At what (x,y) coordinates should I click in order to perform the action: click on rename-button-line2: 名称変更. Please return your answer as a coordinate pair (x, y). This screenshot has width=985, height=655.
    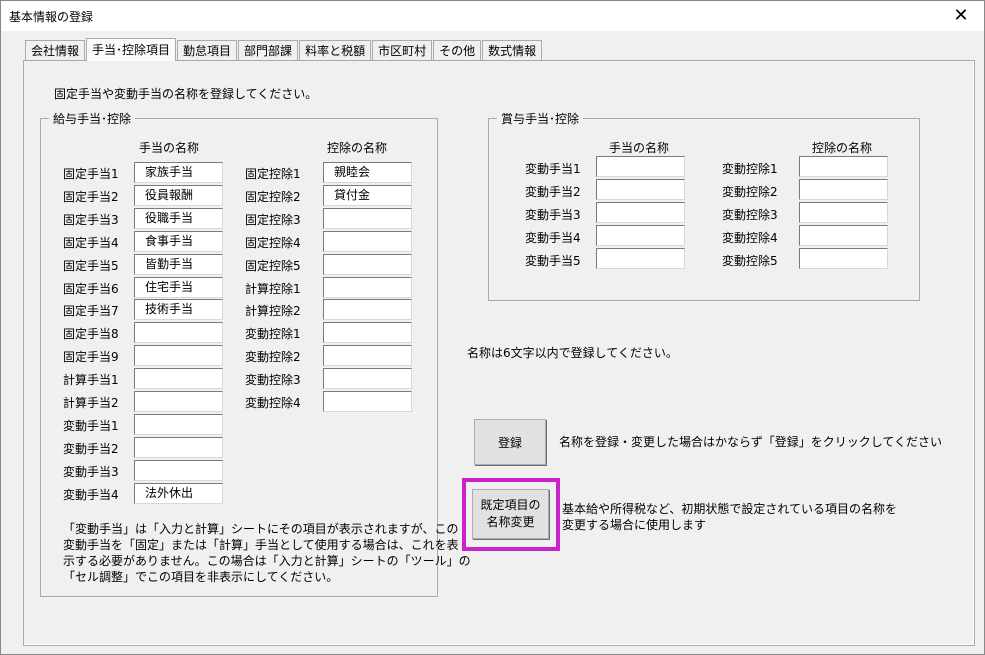
    Looking at the image, I should click on (510, 522).